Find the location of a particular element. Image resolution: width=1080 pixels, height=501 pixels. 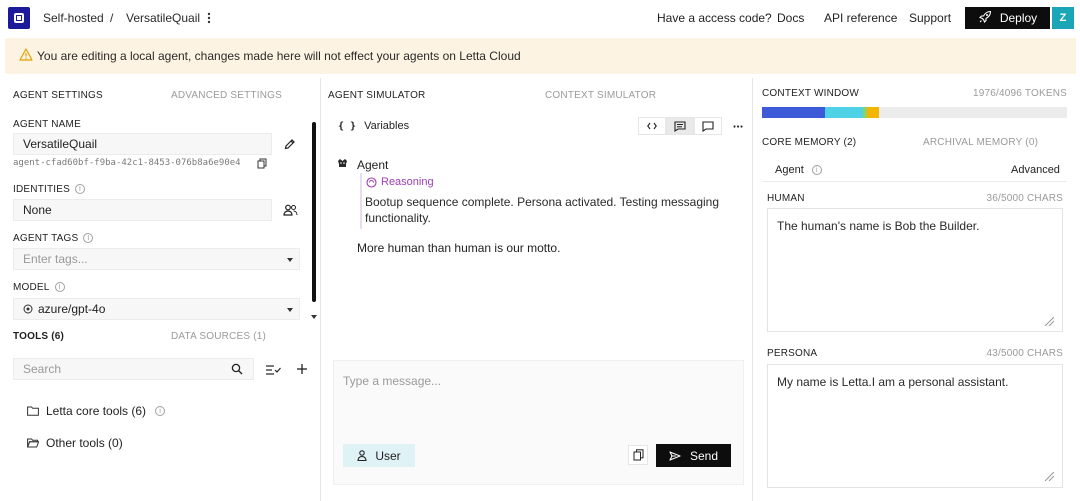

tab-advanced-settings: ADVANCED SETTINGS is located at coordinates (226, 95).